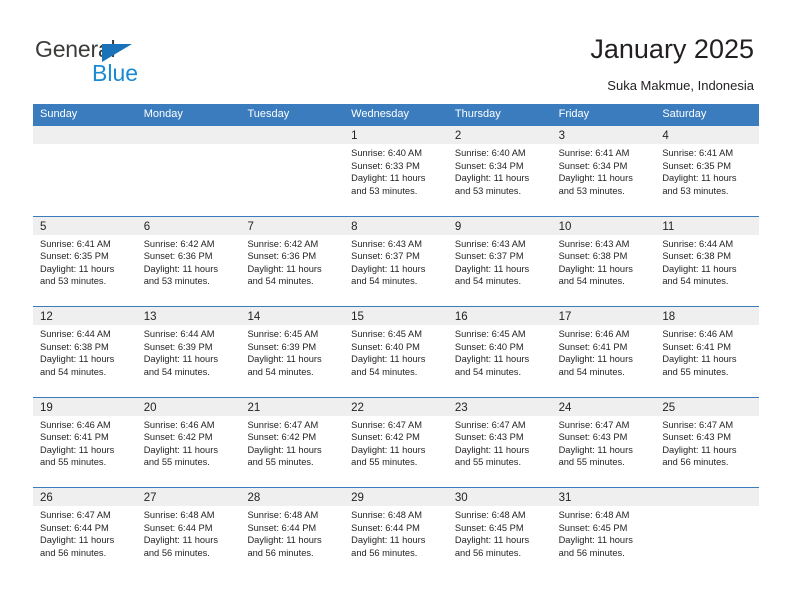 The width and height of the screenshot is (792, 612). What do you see at coordinates (85, 225) in the screenshot?
I see `day-number-band: 5` at bounding box center [85, 225].